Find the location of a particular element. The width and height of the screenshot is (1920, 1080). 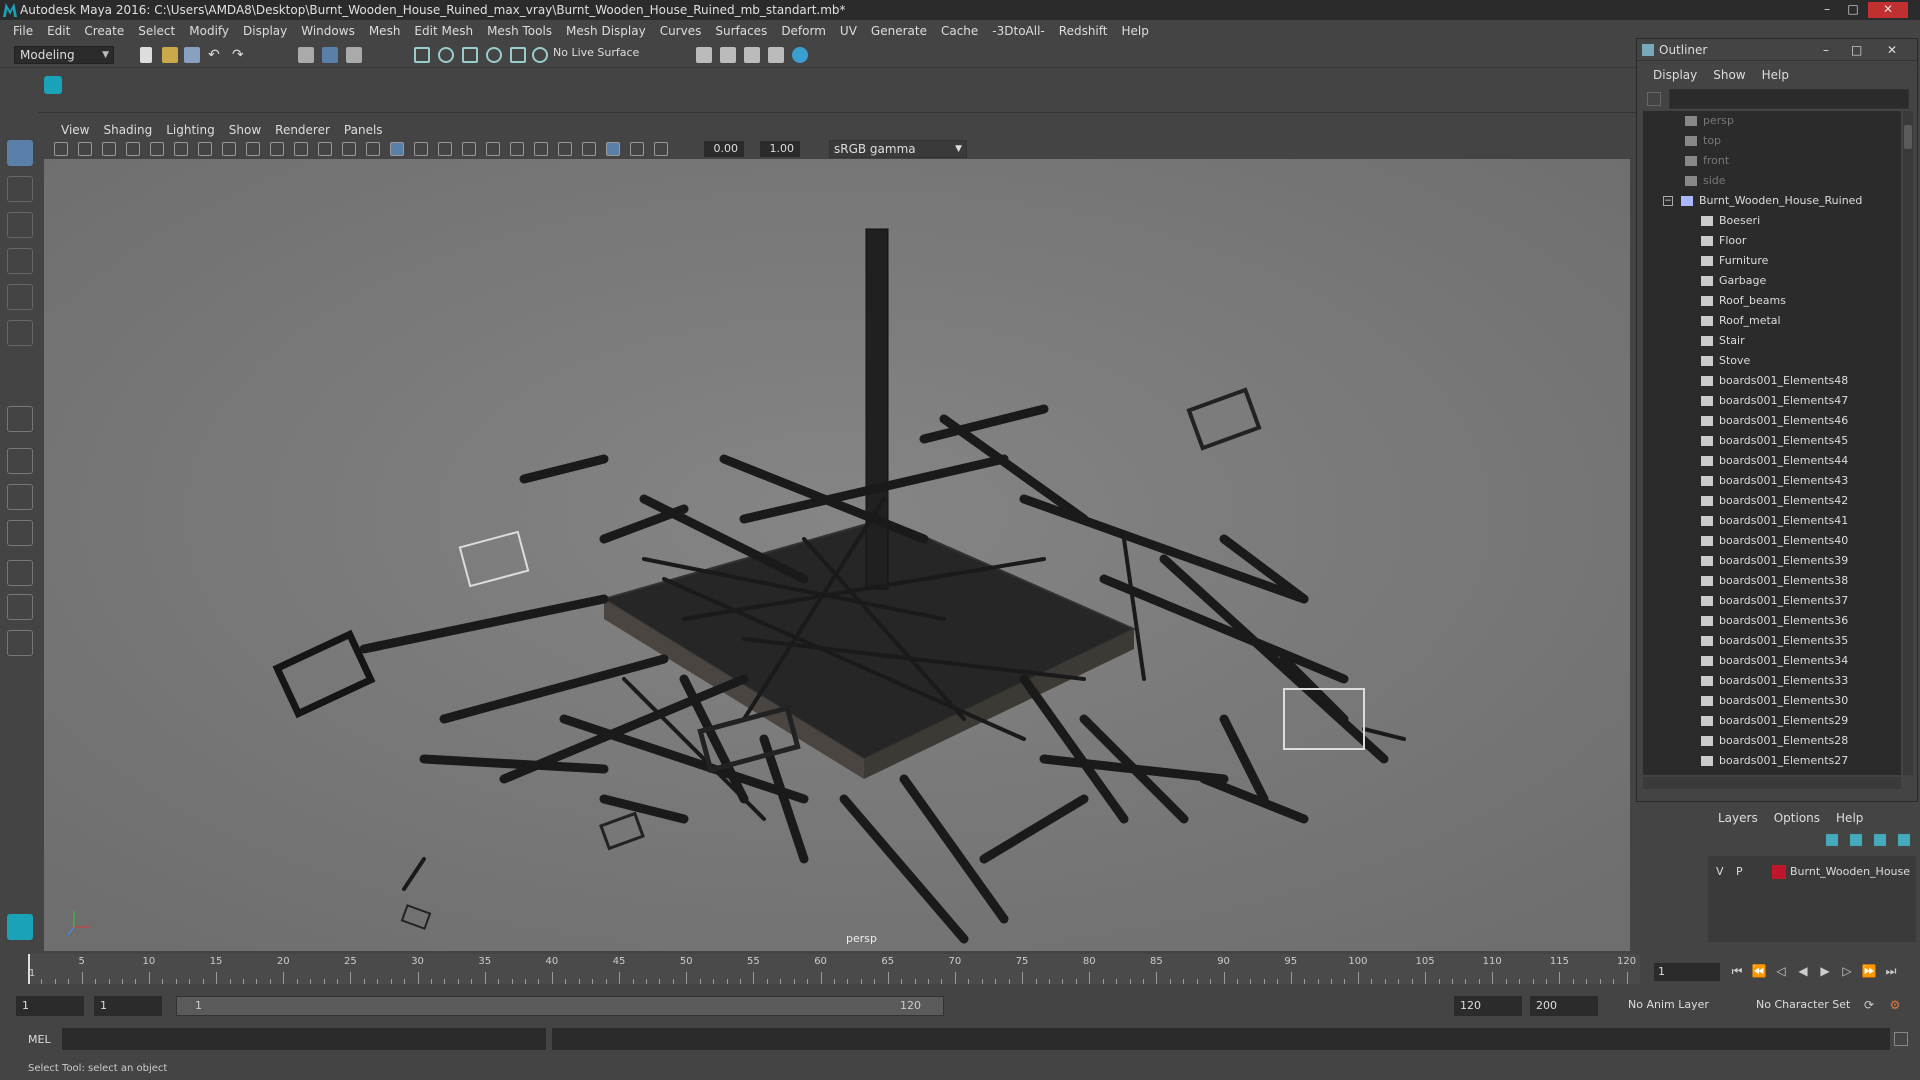

mel-label: MEL is located at coordinates (39, 1039).